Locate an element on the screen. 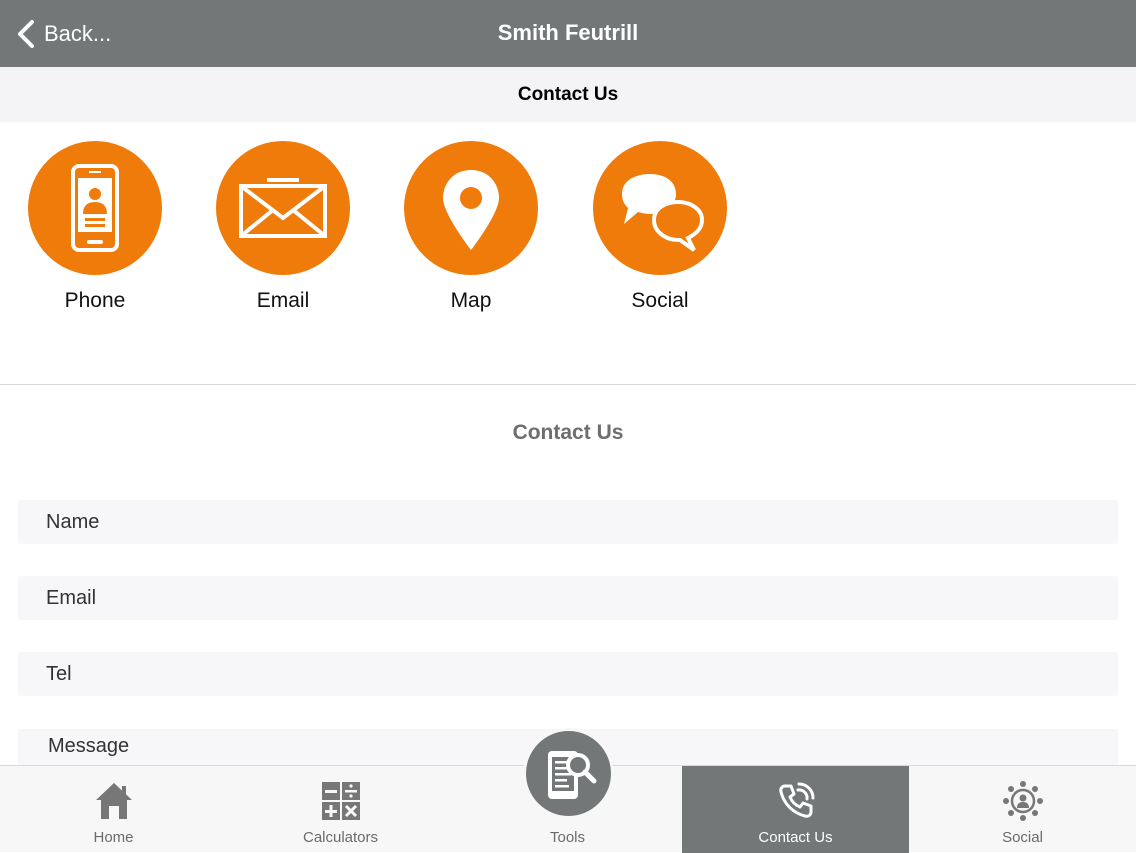 Image resolution: width=1136 pixels, height=853 pixels. tel-field is located at coordinates (568, 674).